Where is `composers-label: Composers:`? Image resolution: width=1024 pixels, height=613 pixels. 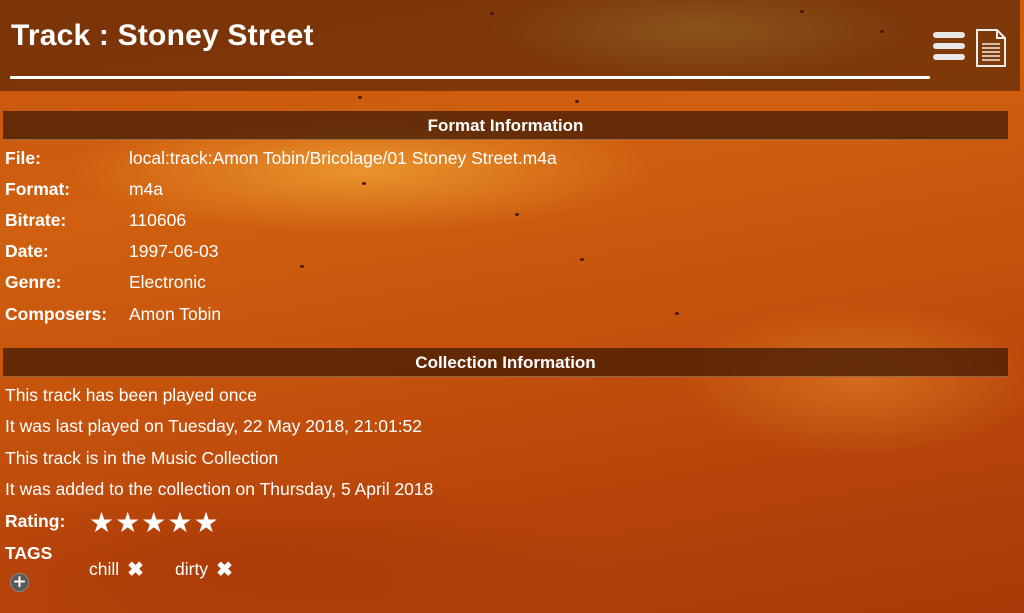
composers-label: Composers: is located at coordinates (56, 314).